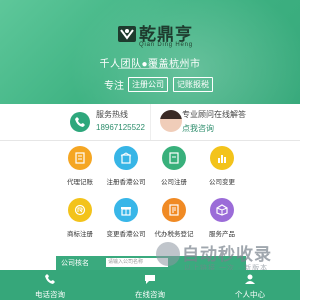 The width and height of the screenshot is (320, 300). I want to click on hotline-block: 服务热线 18967125522, so click(75, 122).